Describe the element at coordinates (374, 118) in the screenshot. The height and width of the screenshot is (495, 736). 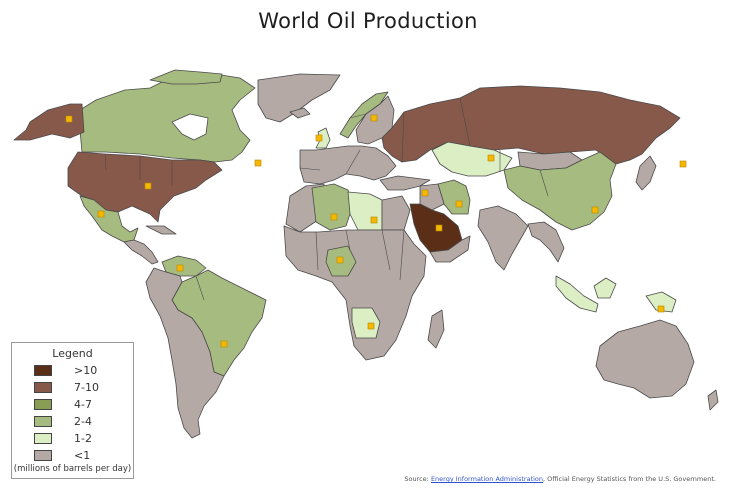
I see `marker-norway` at that location.